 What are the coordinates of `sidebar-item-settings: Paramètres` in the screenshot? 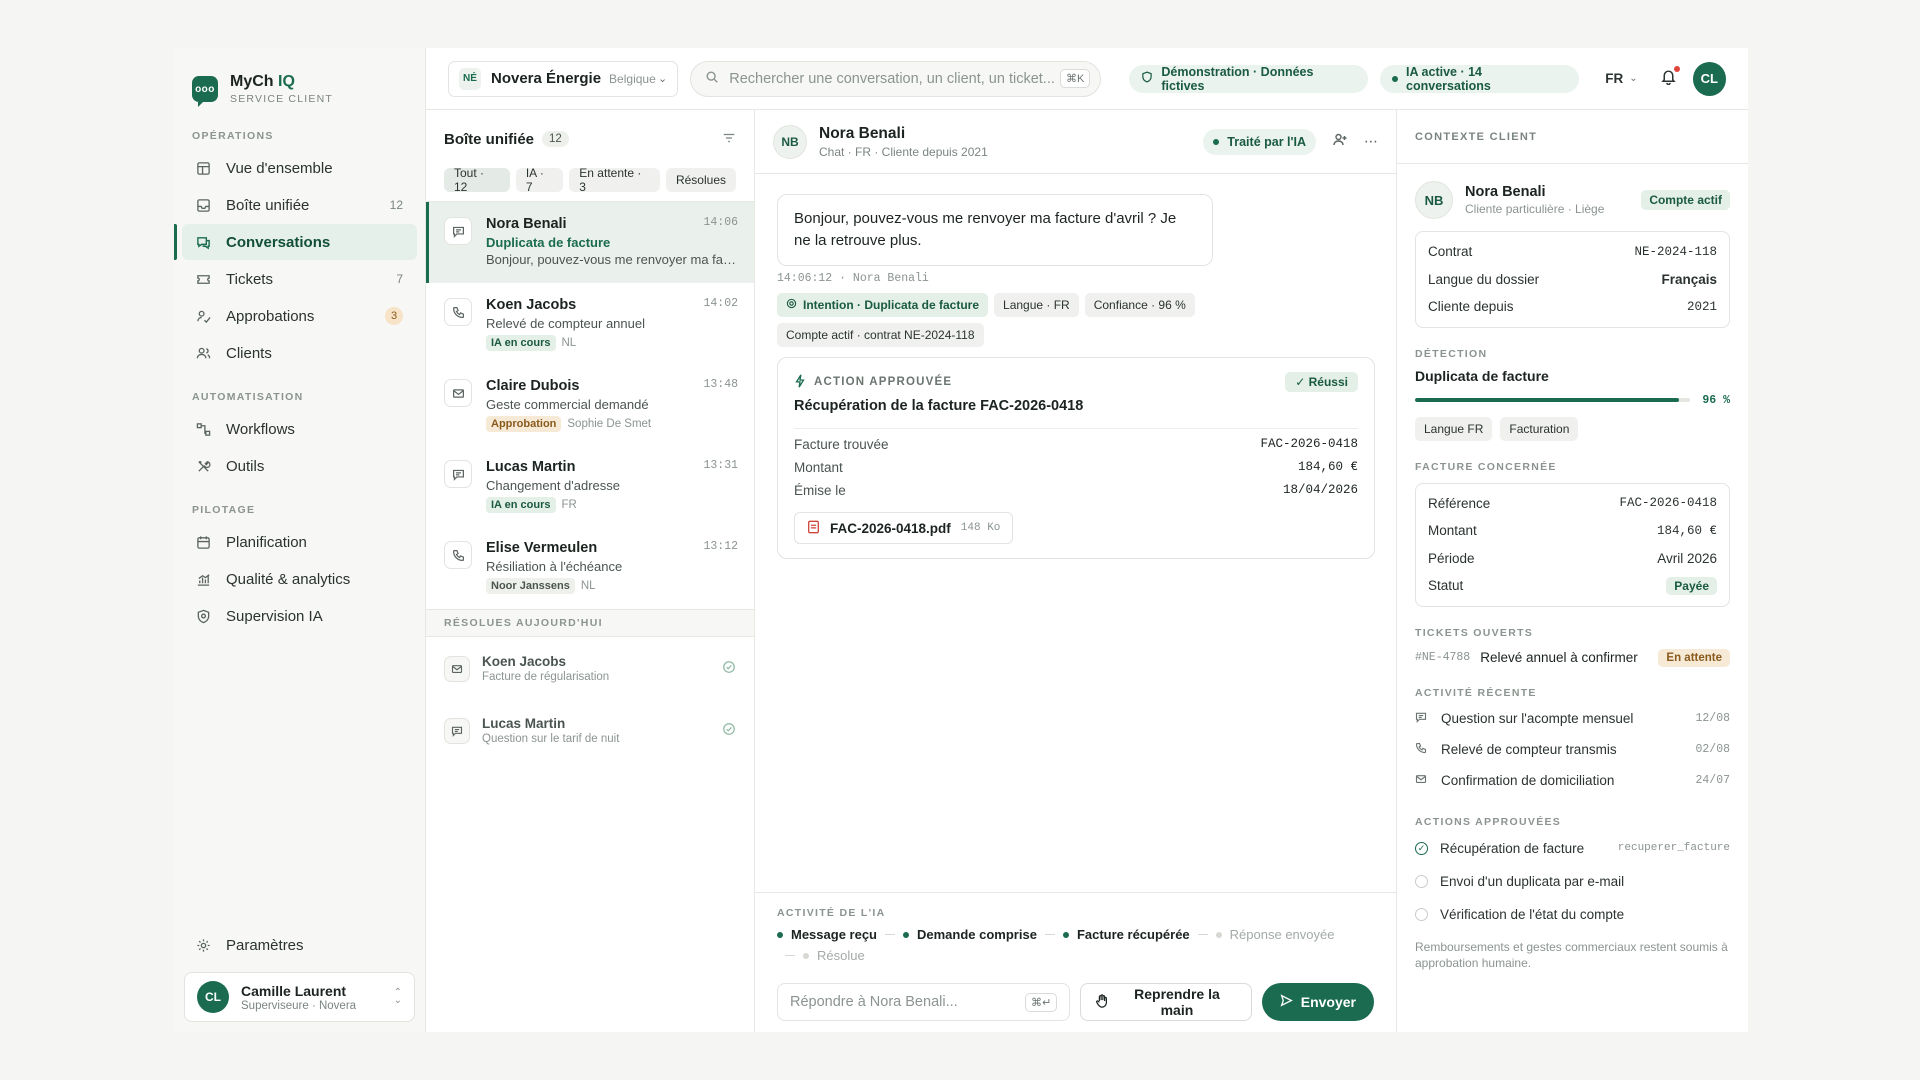 It's located at (299, 945).